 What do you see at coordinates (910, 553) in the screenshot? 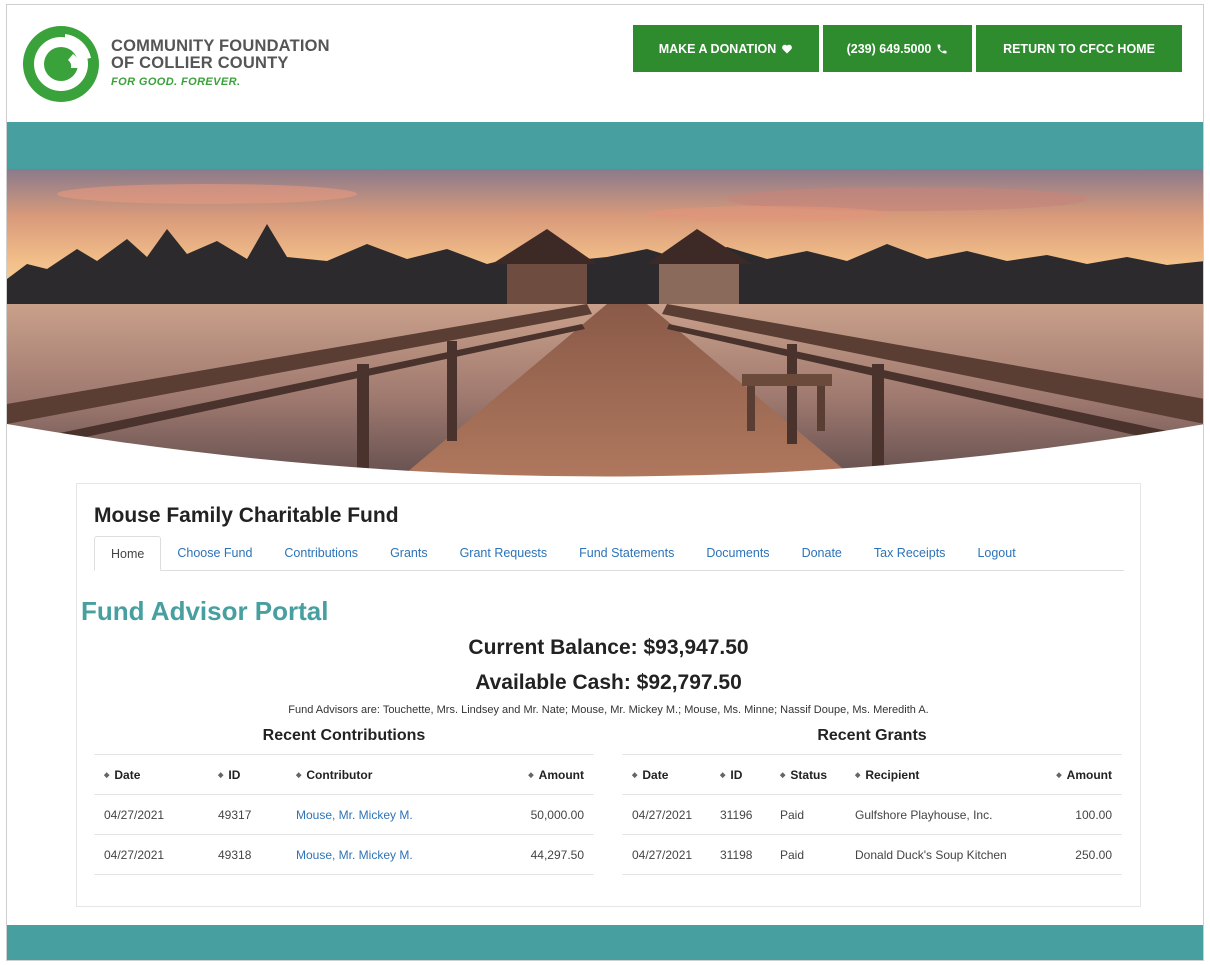
I see `tab-tax-receipts: Tax Receipts` at bounding box center [910, 553].